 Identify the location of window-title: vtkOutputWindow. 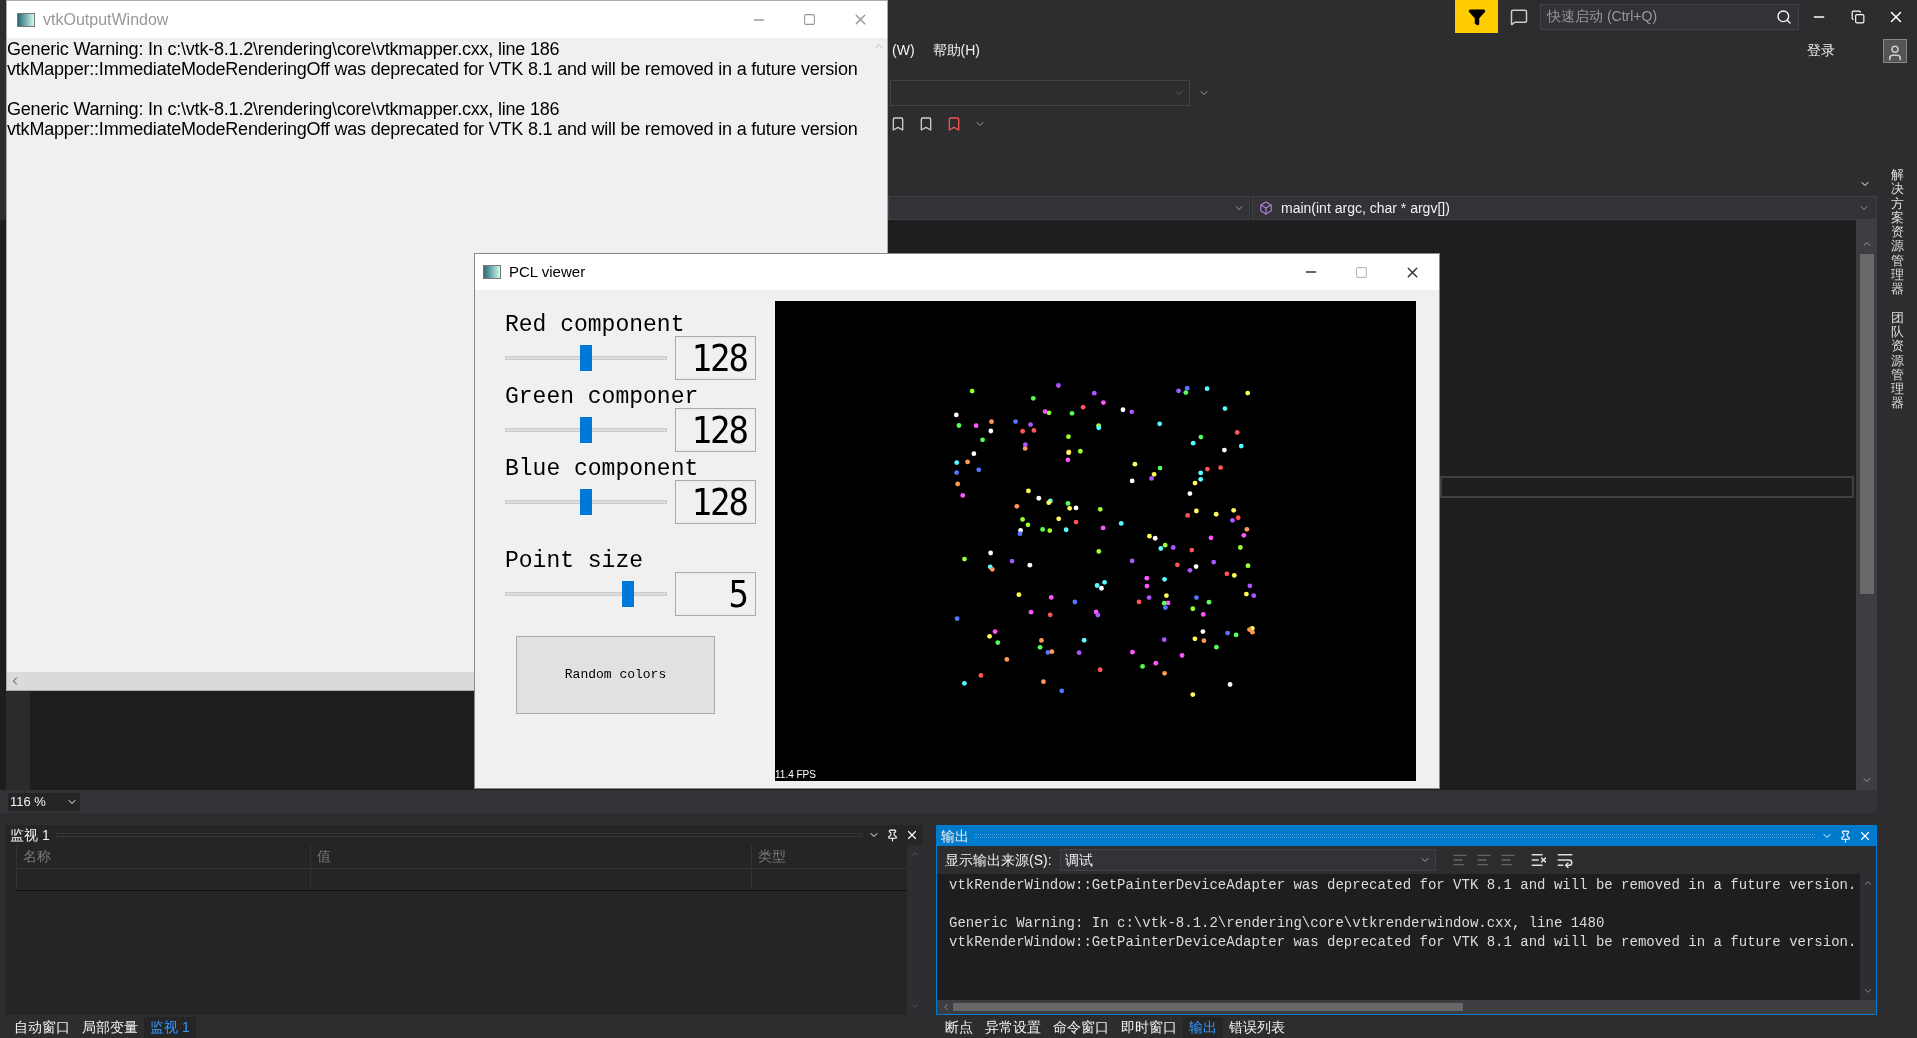
(106, 19).